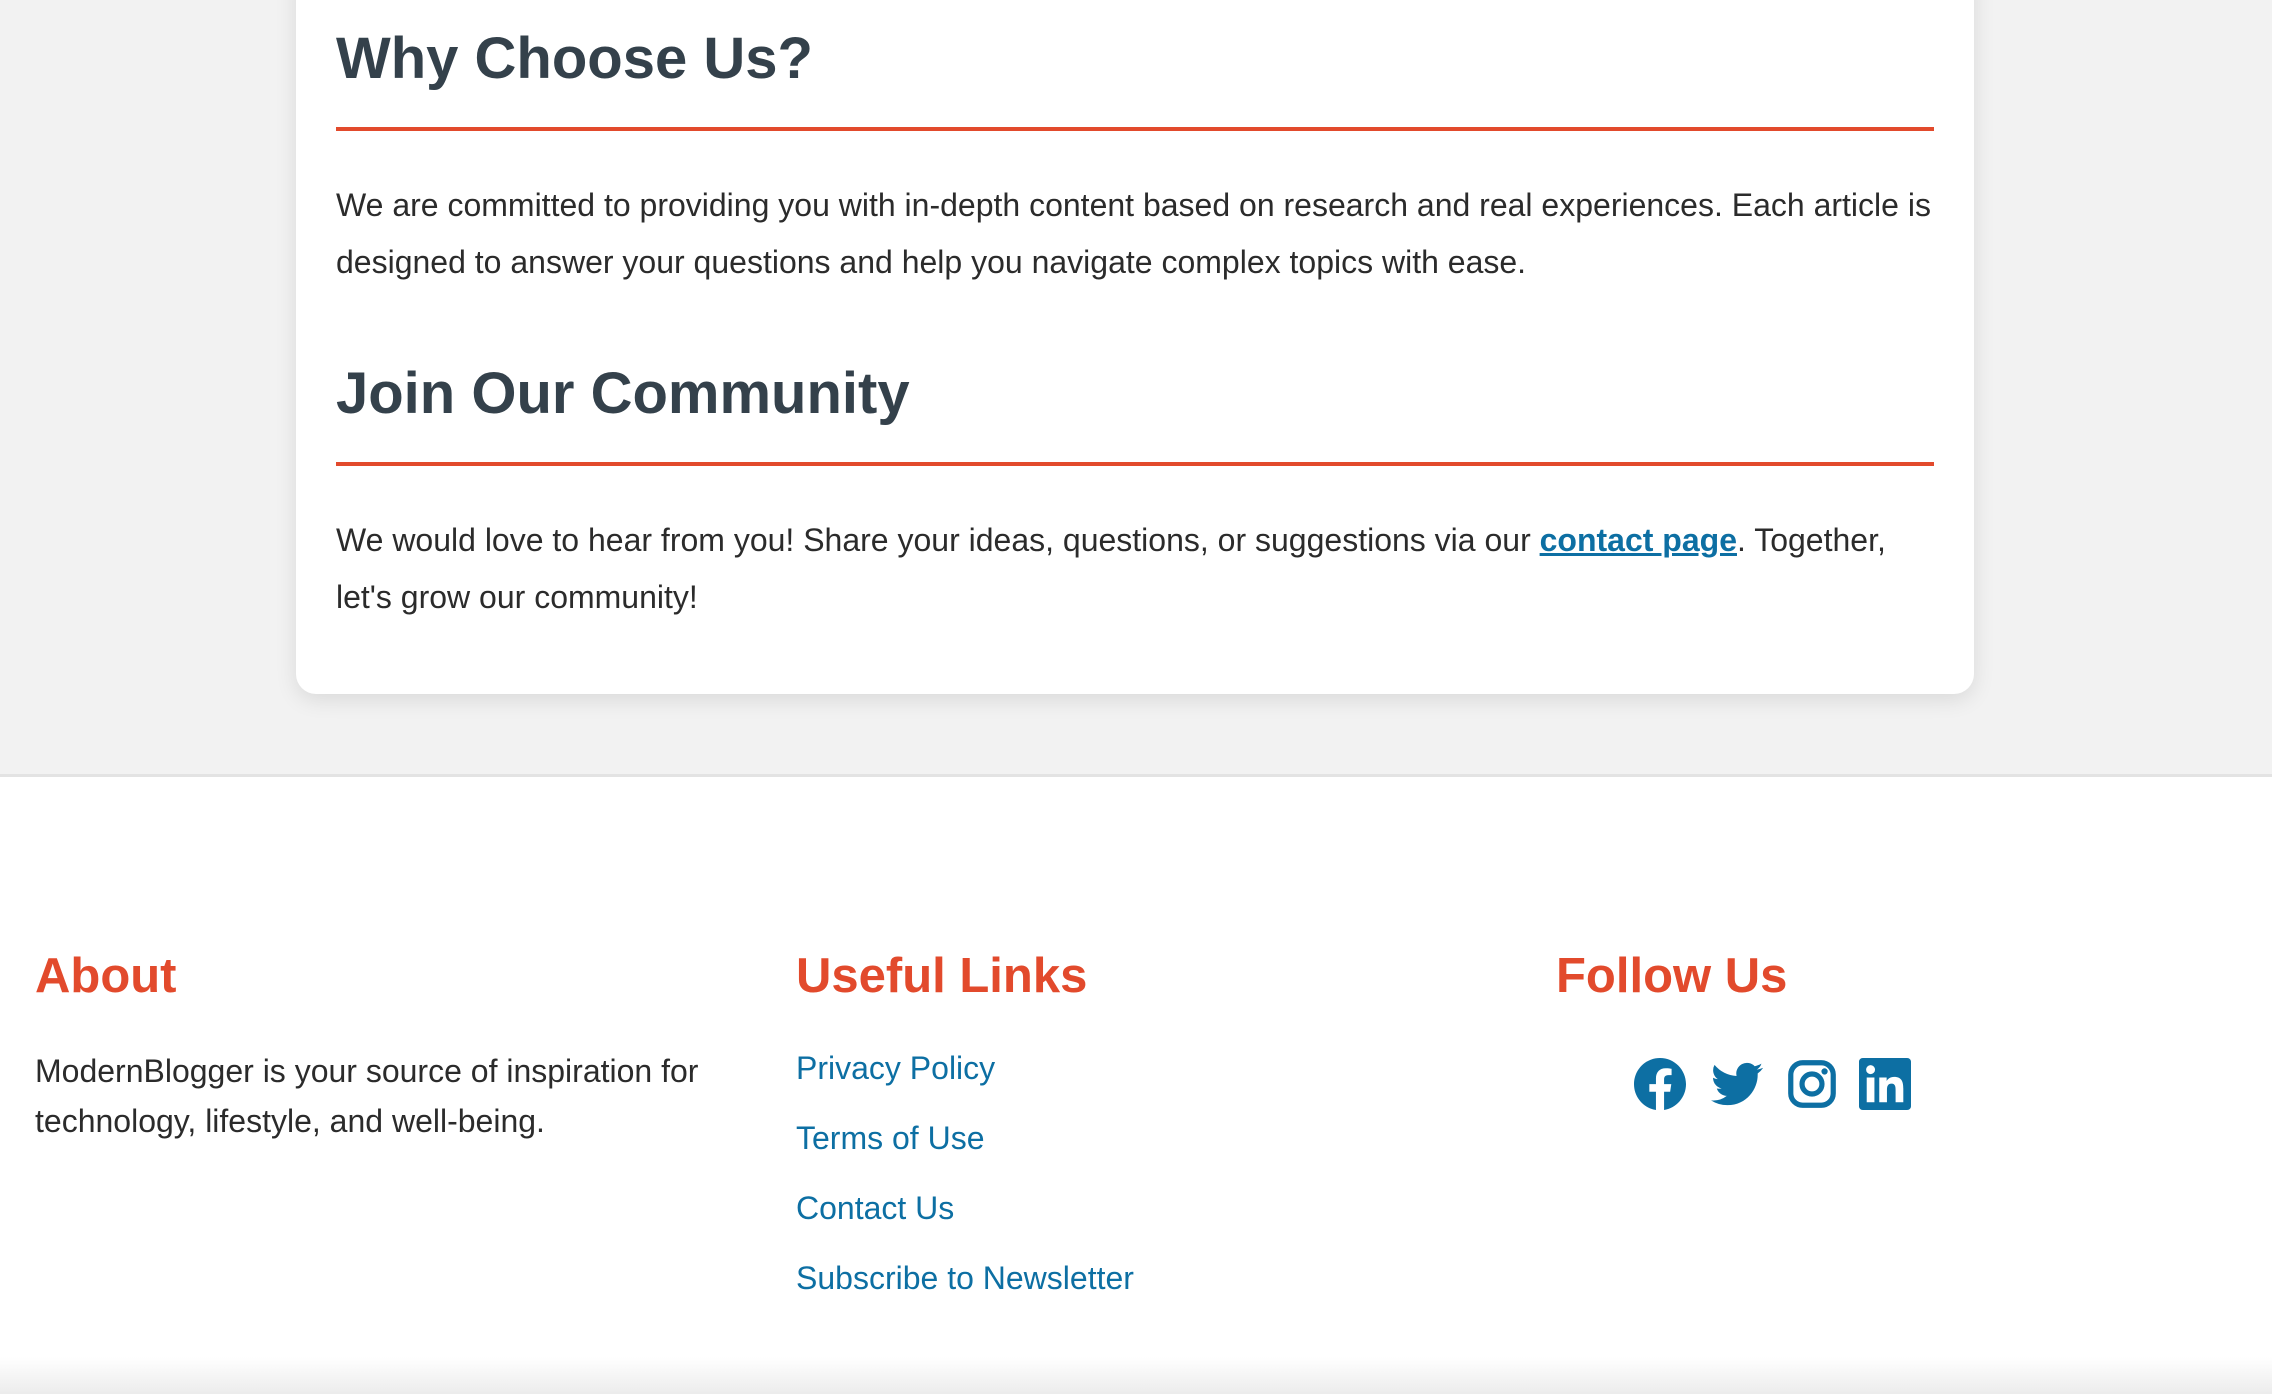 The width and height of the screenshot is (2272, 1394). I want to click on join-community-heading: Join Our Community, so click(623, 393).